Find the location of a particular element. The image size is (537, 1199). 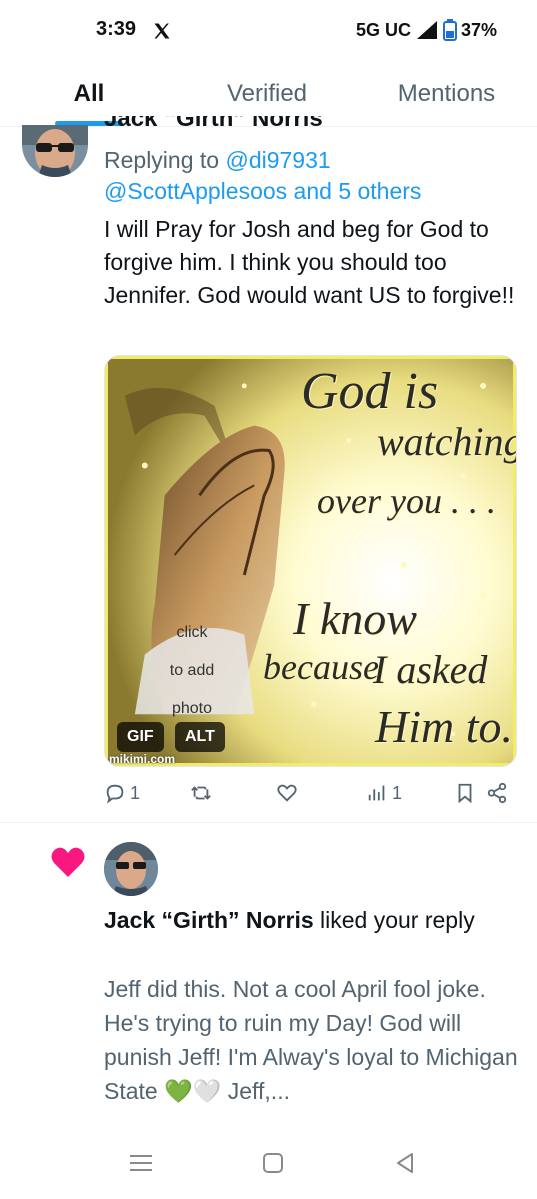

tweet-author-clipped: Jack “Girth” Norris is located at coordinates (213, 123).